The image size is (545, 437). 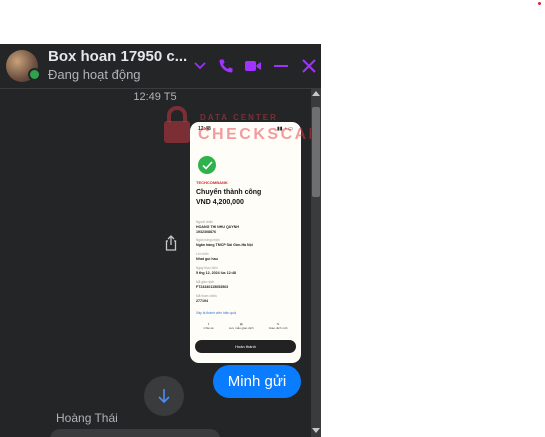 What do you see at coordinates (207, 268) in the screenshot?
I see `field-label: Ngày thực hiện` at bounding box center [207, 268].